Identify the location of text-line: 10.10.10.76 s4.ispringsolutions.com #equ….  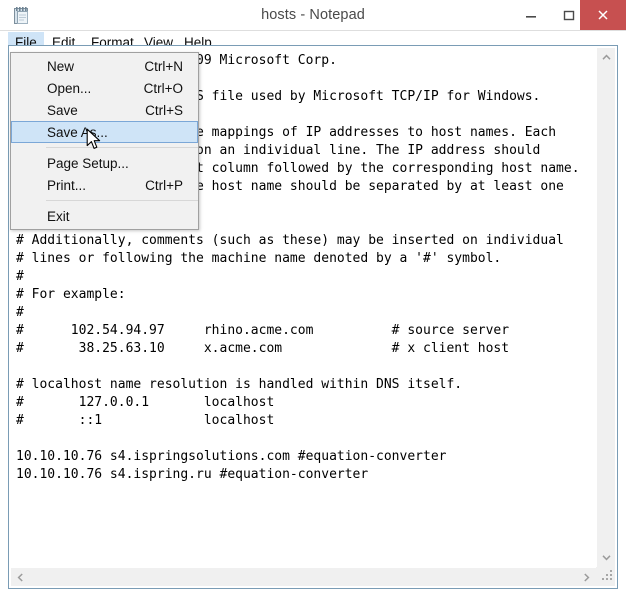
(231, 456).